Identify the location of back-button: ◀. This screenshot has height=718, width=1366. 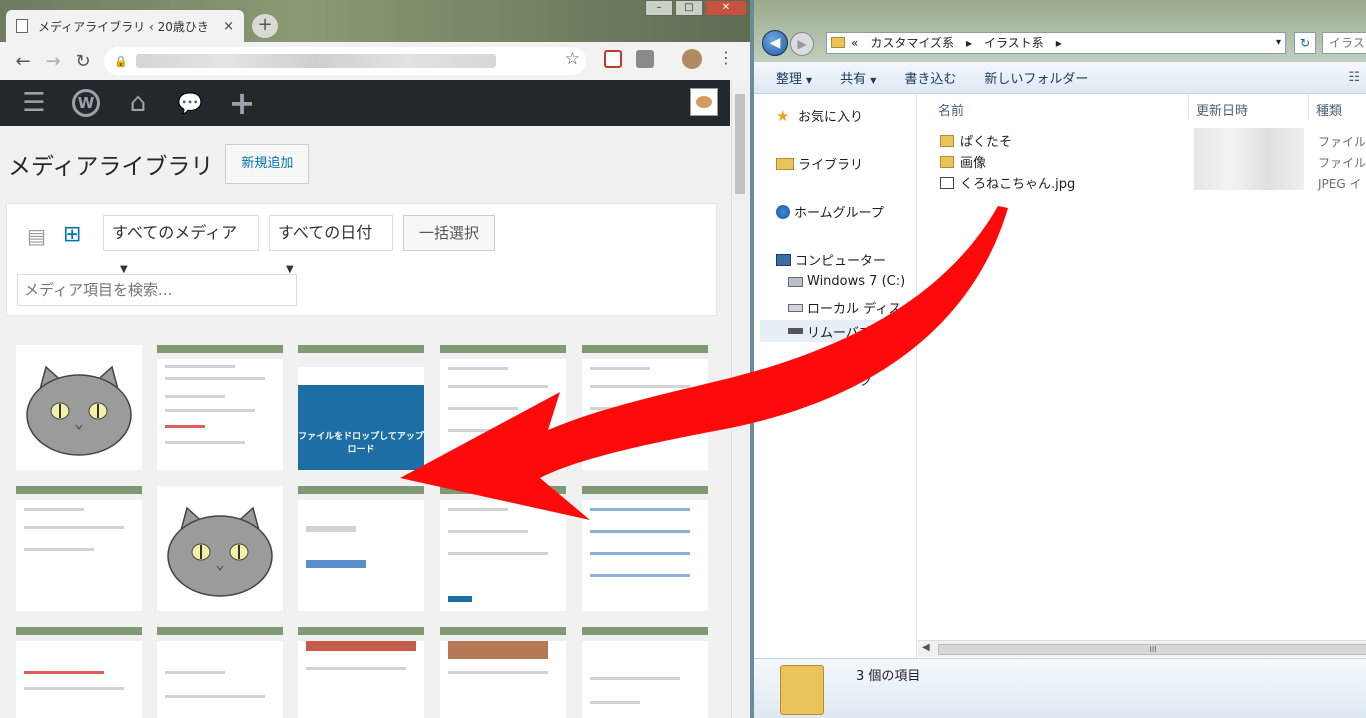
(775, 43).